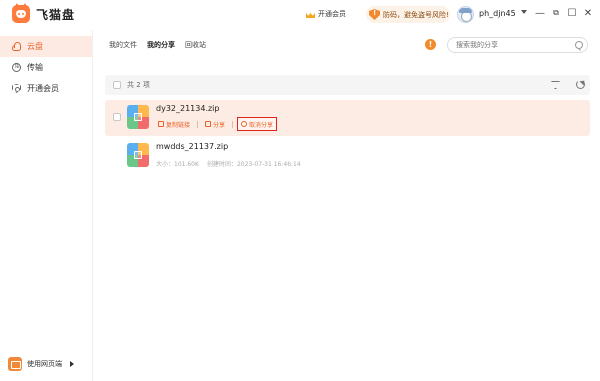 Image resolution: width=600 pixels, height=381 pixels. Describe the element at coordinates (219, 125) in the screenshot. I see `share-label: 分享` at that location.